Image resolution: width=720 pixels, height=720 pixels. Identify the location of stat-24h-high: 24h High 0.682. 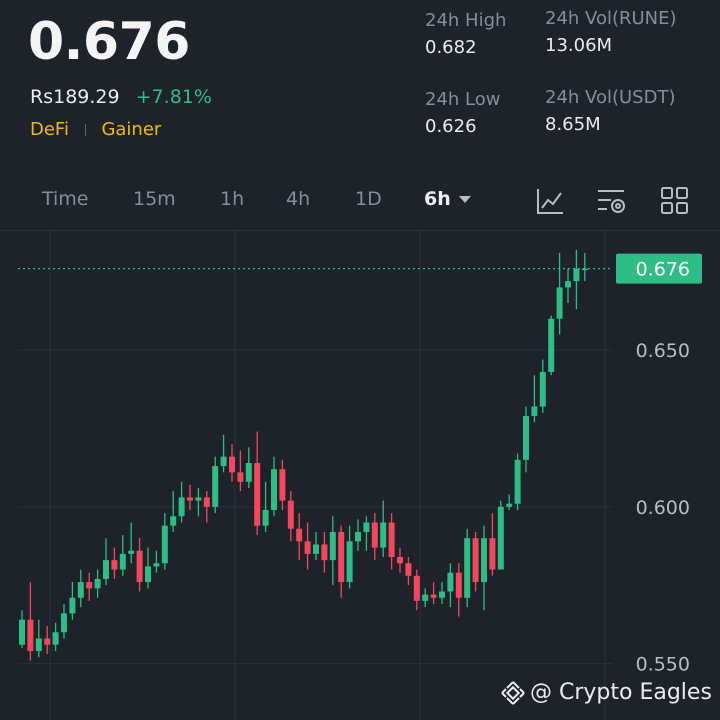
(465, 34).